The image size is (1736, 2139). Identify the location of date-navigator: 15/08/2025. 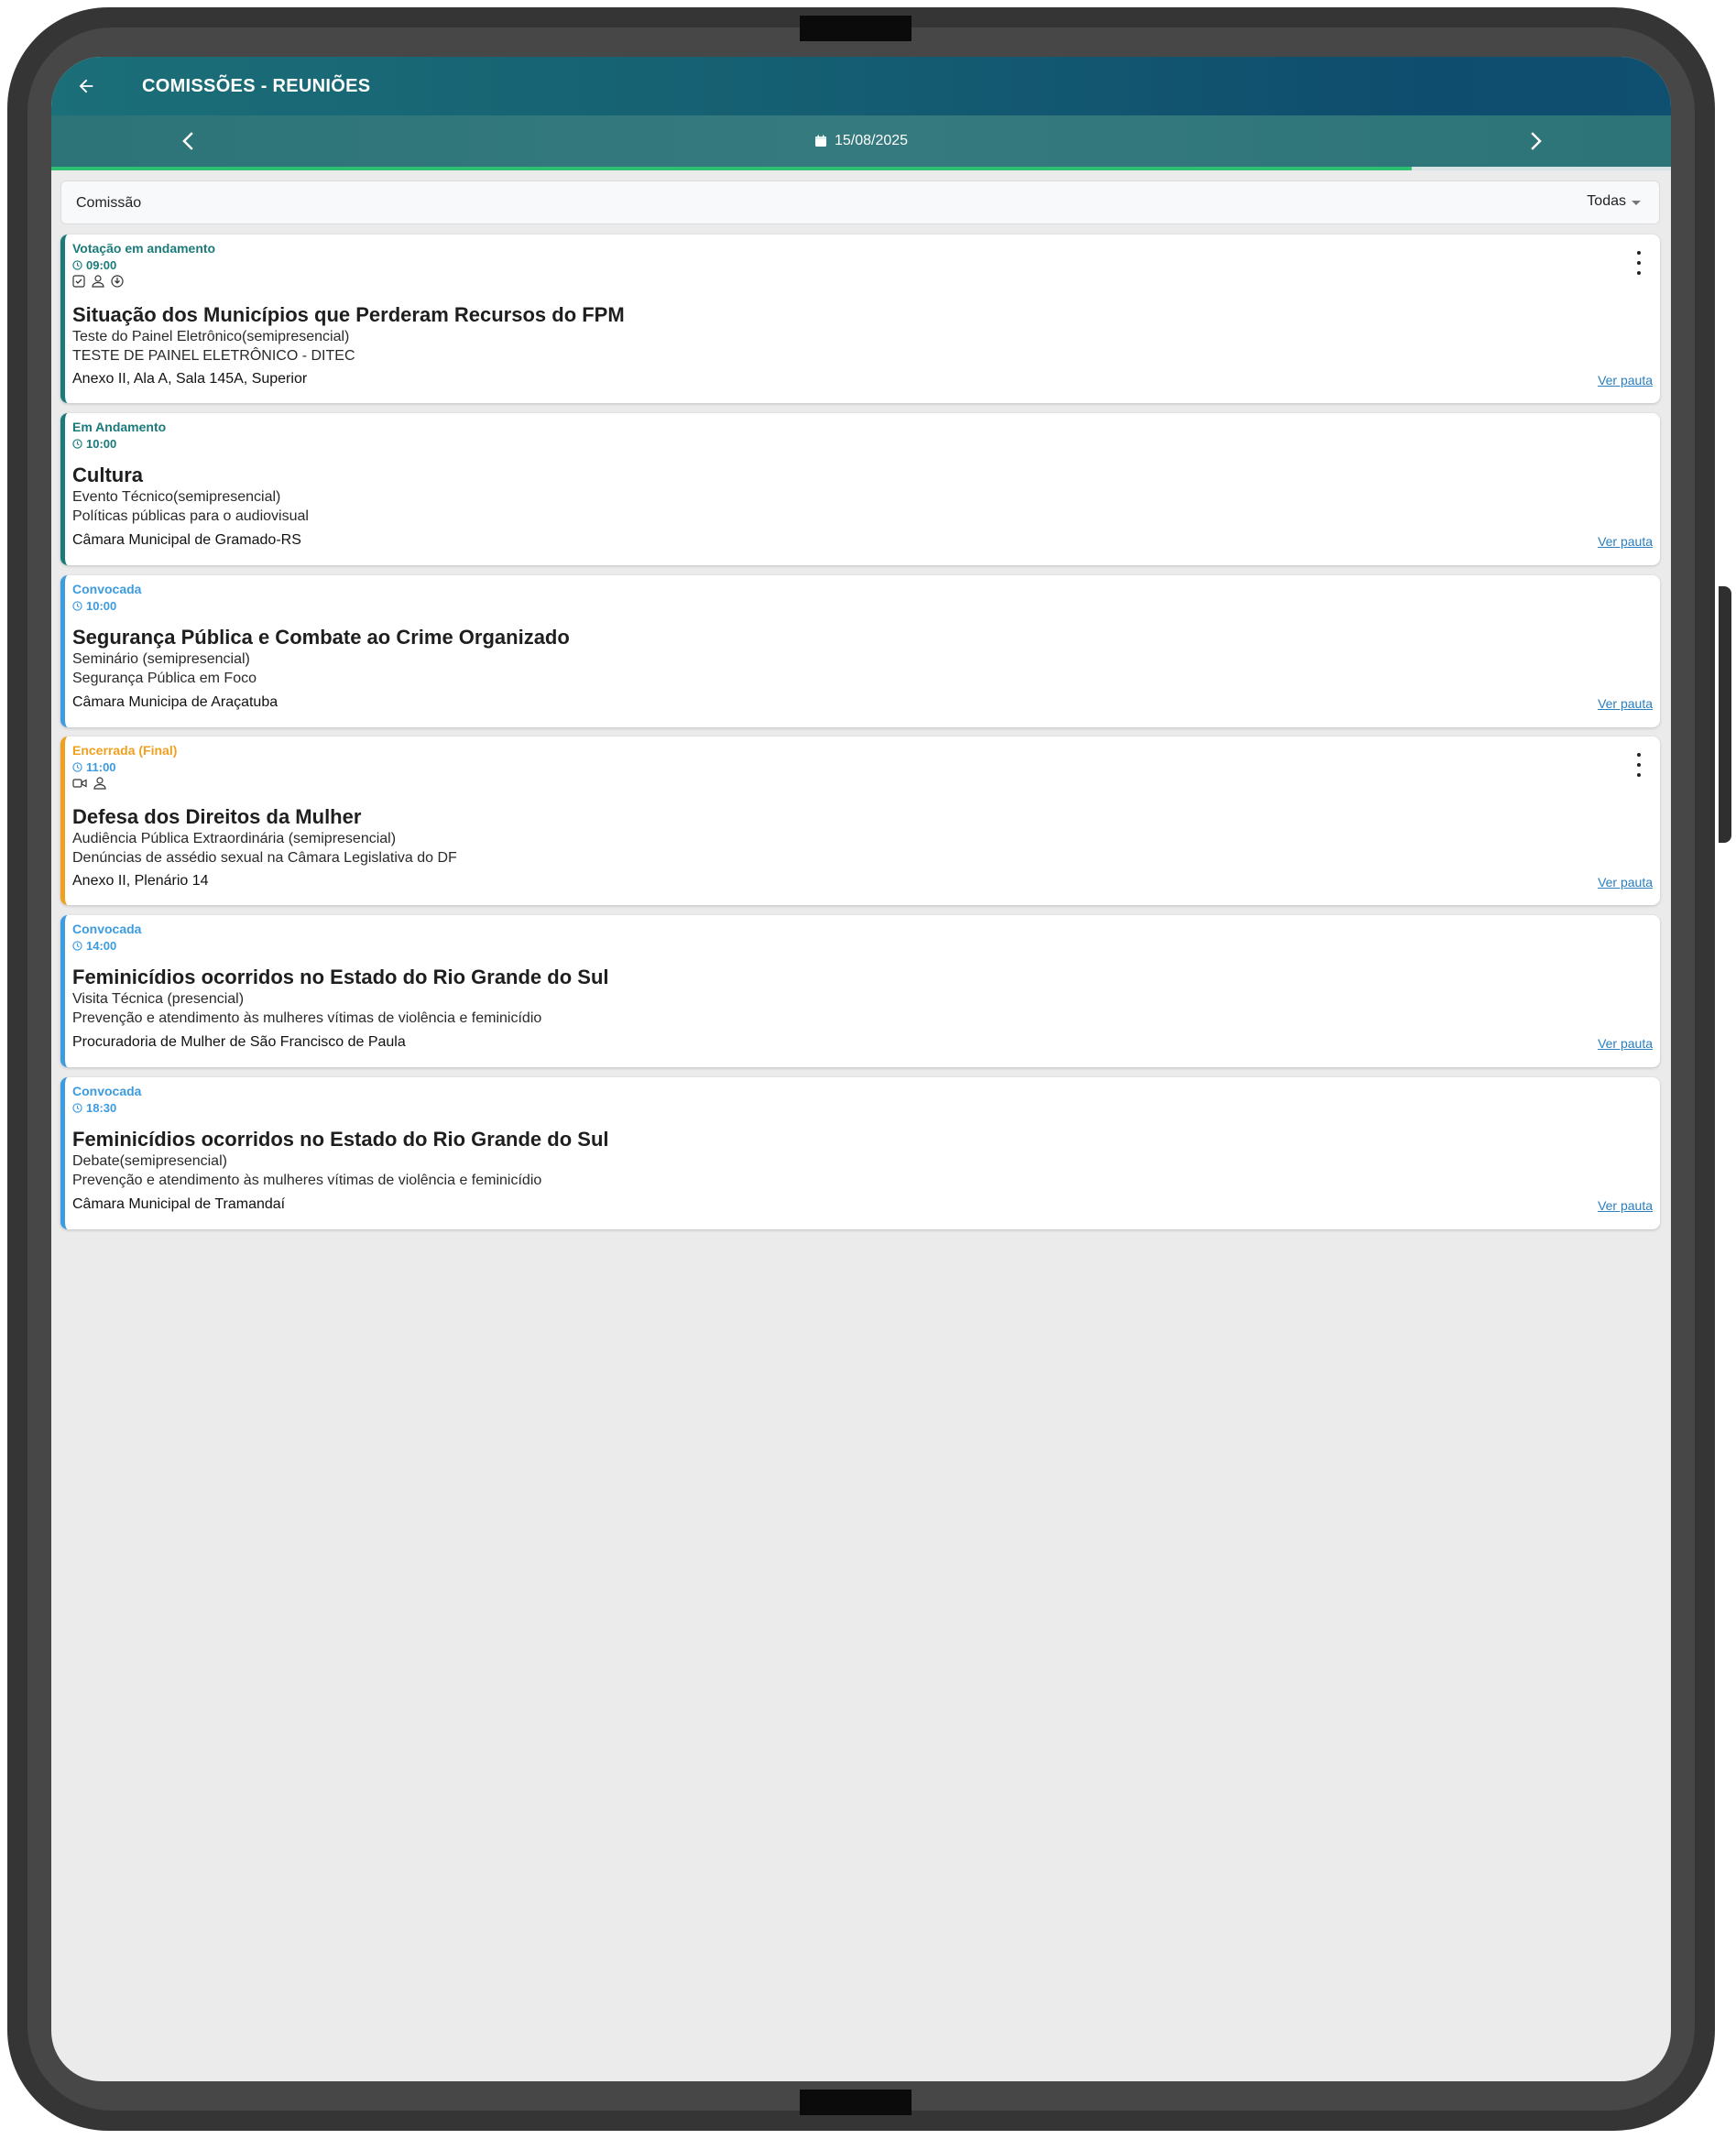
(861, 141).